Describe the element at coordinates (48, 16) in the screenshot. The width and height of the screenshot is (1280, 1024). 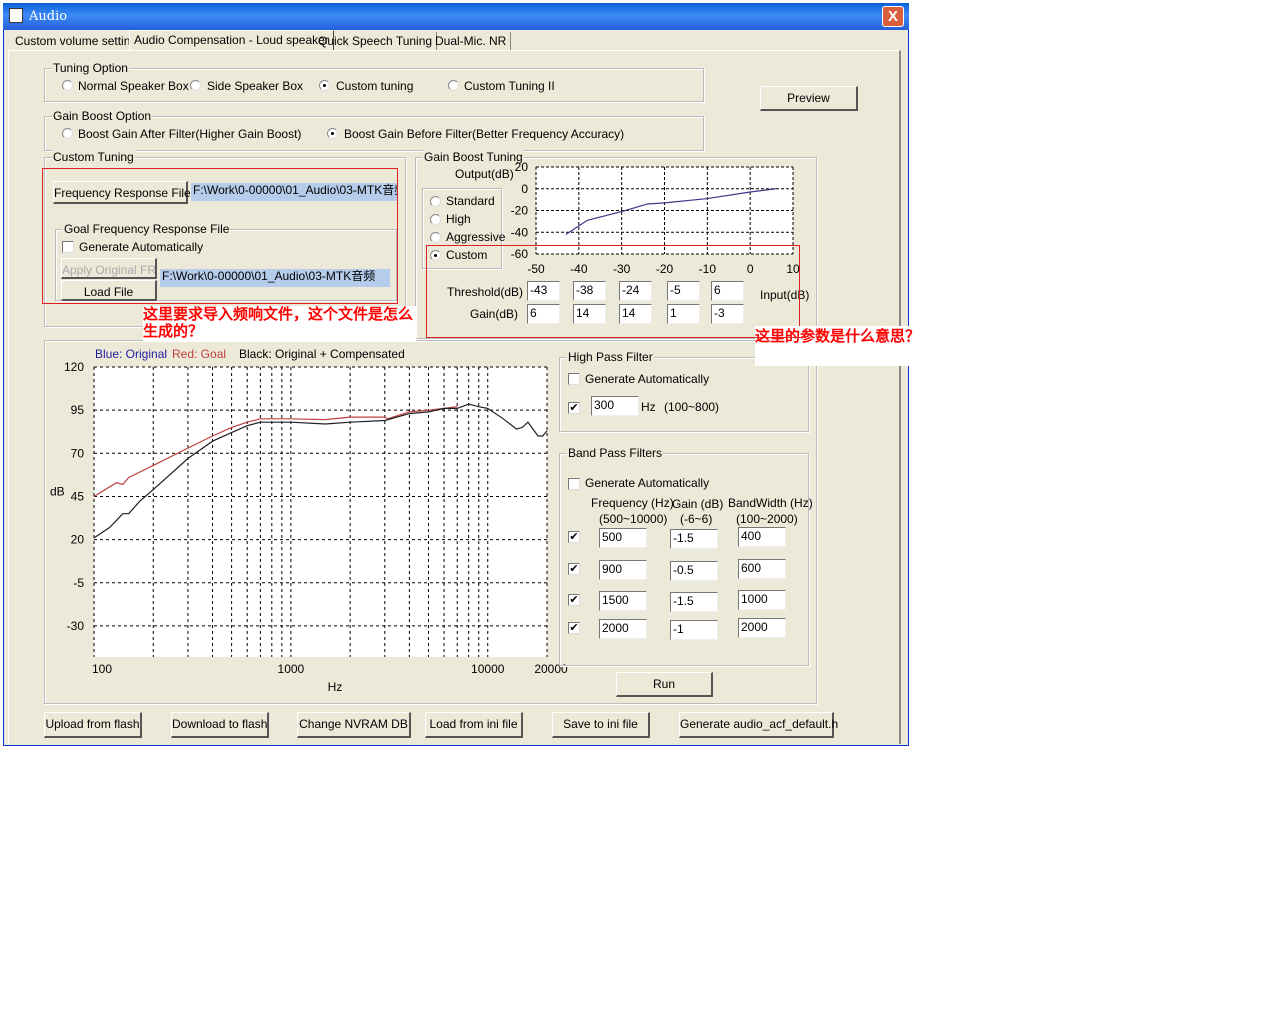
I see `window-title: Audio` at that location.